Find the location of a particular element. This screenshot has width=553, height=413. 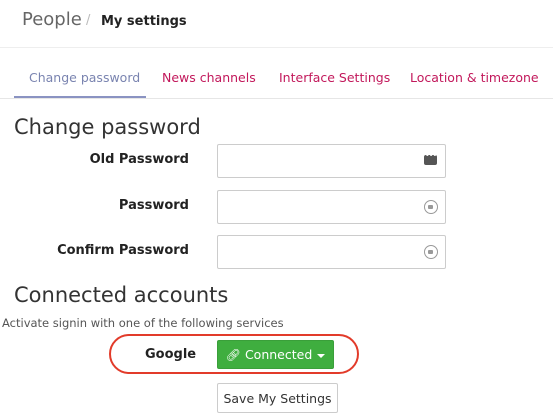

caret-down-icon is located at coordinates (321, 355).